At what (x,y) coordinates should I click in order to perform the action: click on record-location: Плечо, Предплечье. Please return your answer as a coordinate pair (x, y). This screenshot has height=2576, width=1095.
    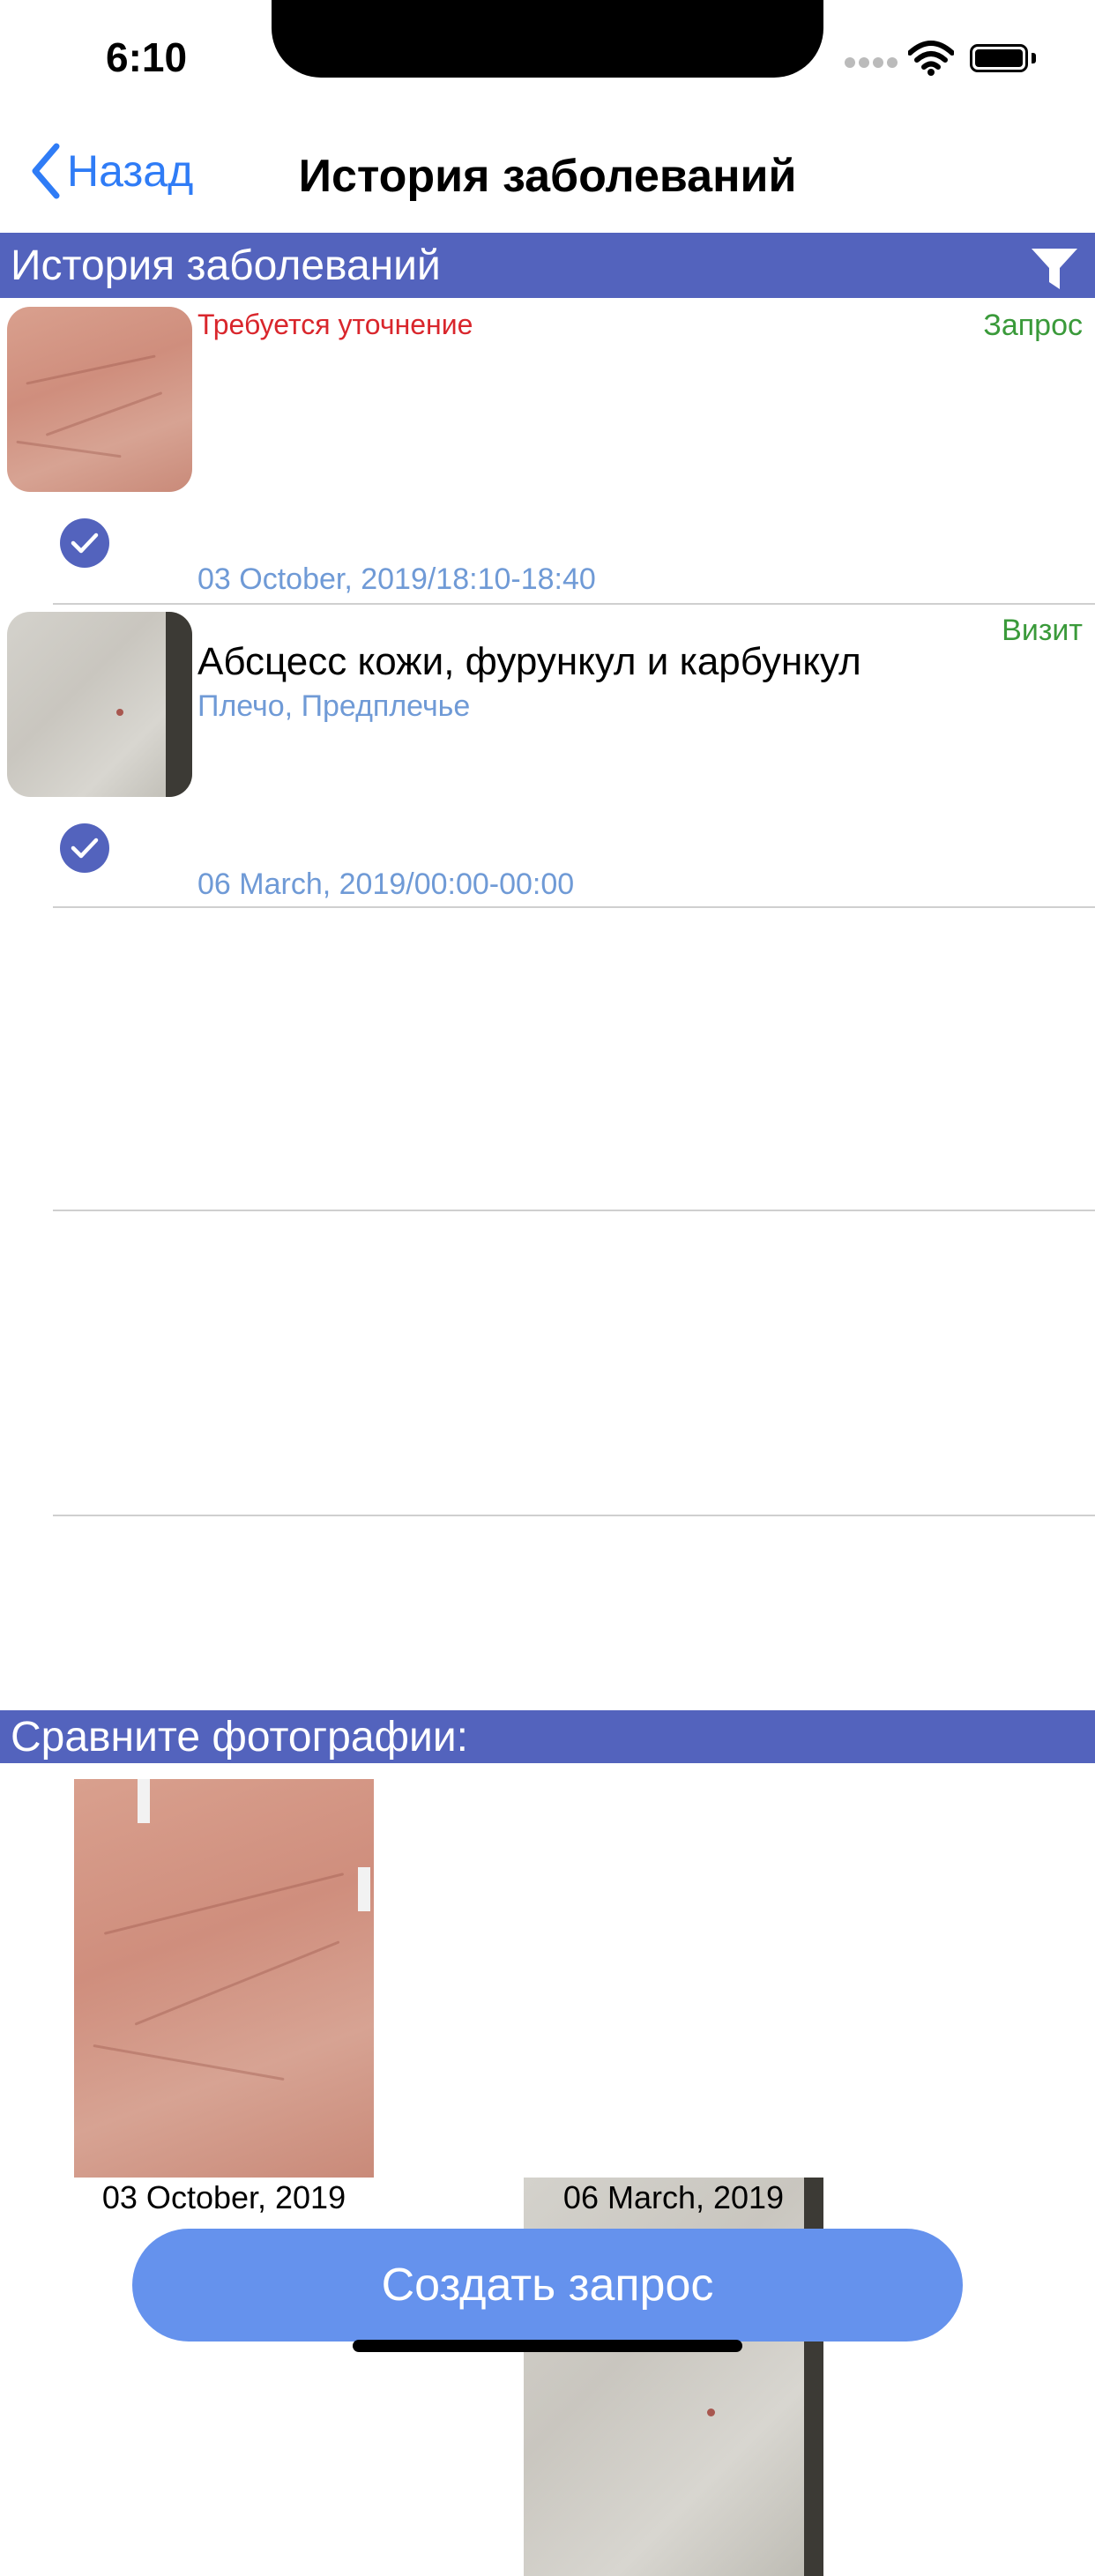
    Looking at the image, I should click on (334, 706).